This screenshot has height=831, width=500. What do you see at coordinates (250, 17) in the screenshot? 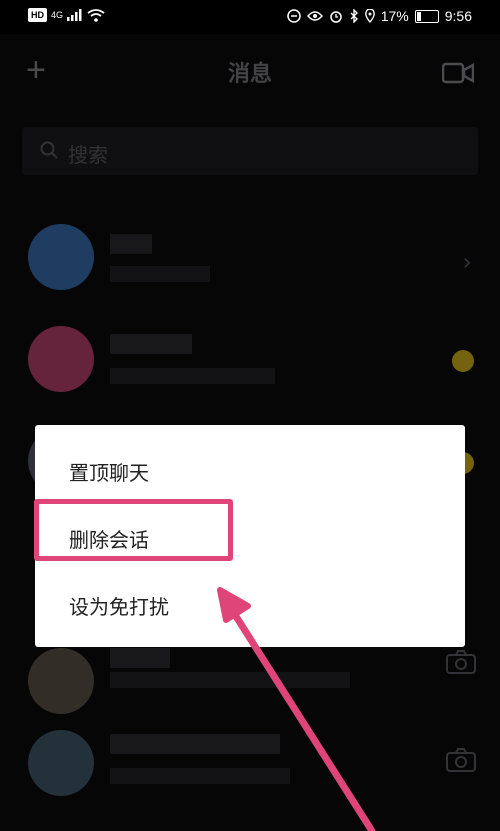
I see `status-bar: HD 4G 17% 9:56` at bounding box center [250, 17].